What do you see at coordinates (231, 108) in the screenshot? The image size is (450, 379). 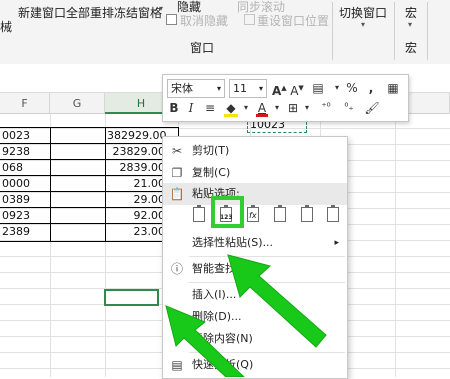 I see `fill-color-icon: ◆` at bounding box center [231, 108].